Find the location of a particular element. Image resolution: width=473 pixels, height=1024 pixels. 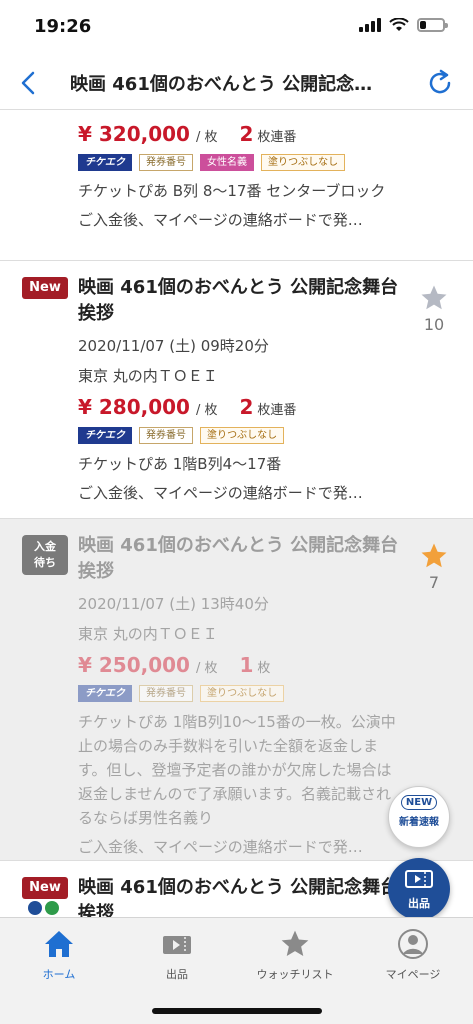

star-filled-icon is located at coordinates (434, 555).